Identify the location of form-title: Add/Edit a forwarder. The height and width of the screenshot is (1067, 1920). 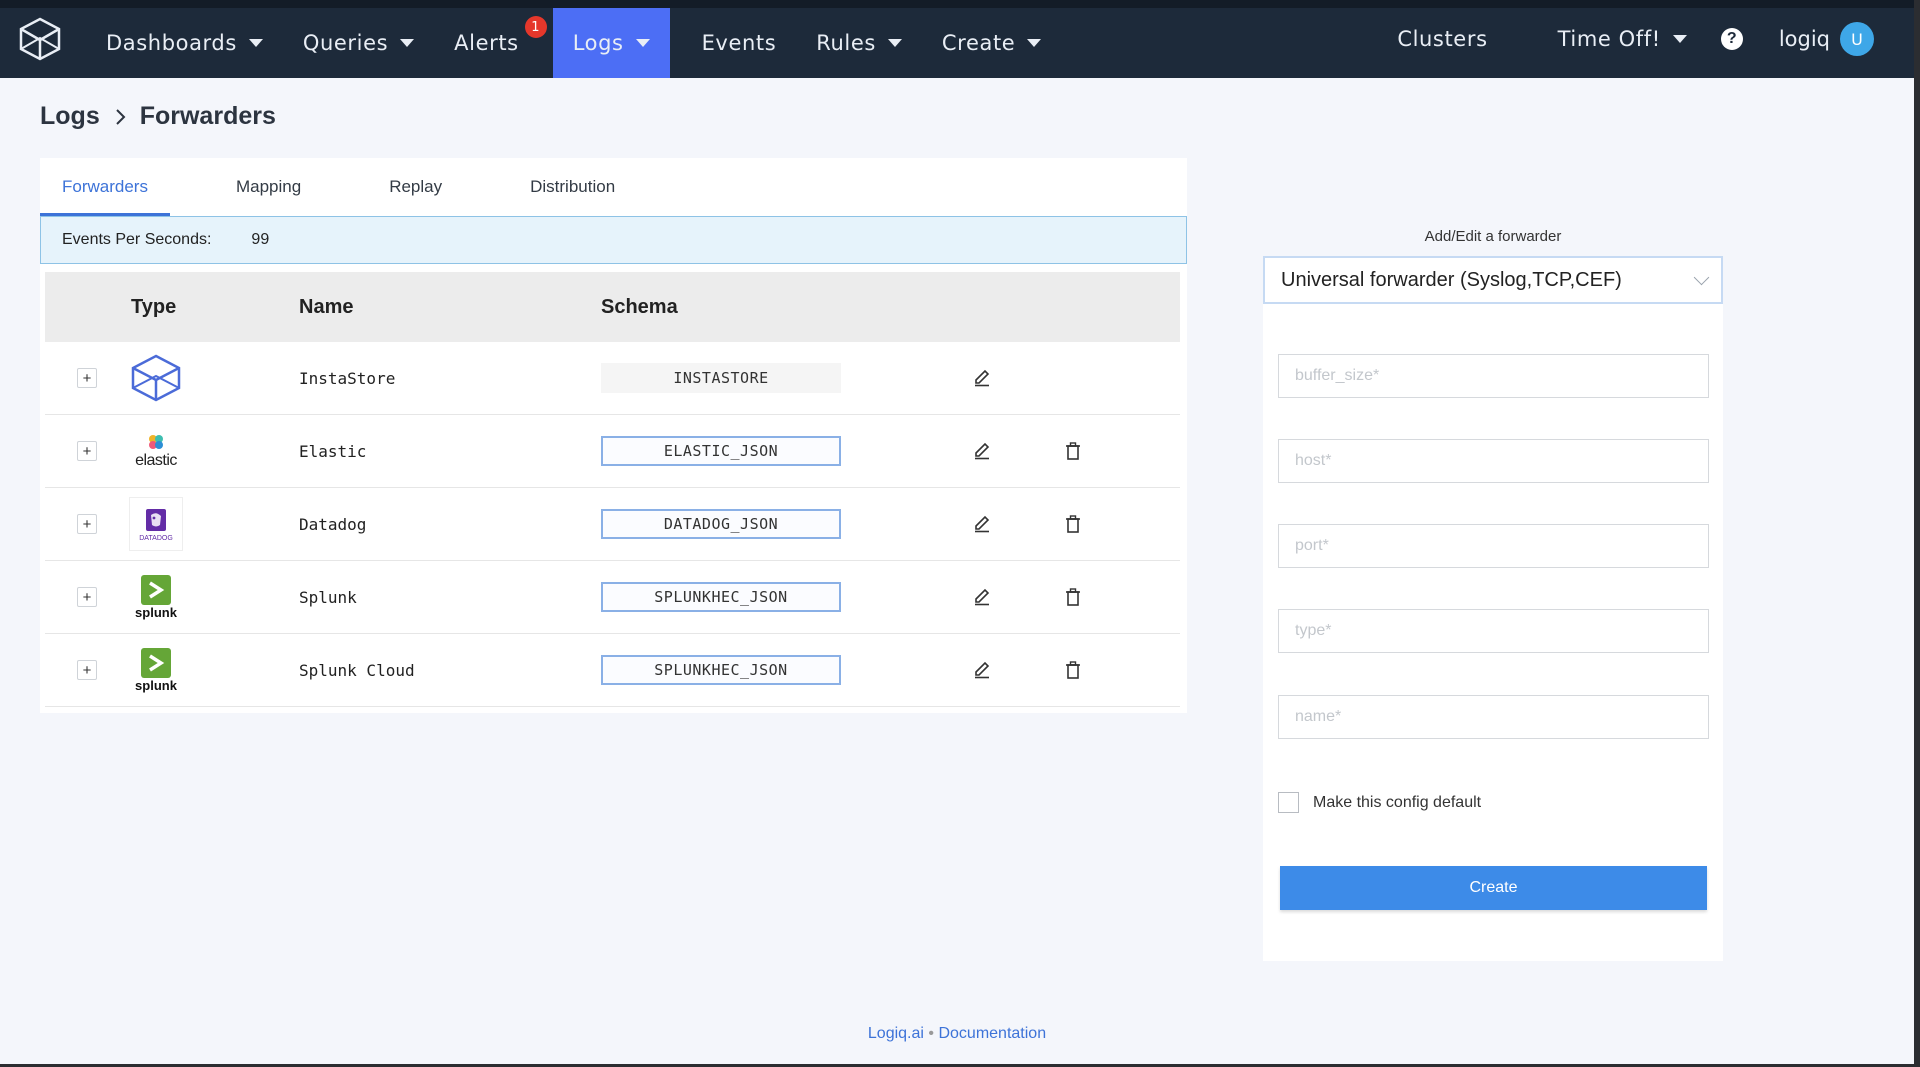
(1493, 236).